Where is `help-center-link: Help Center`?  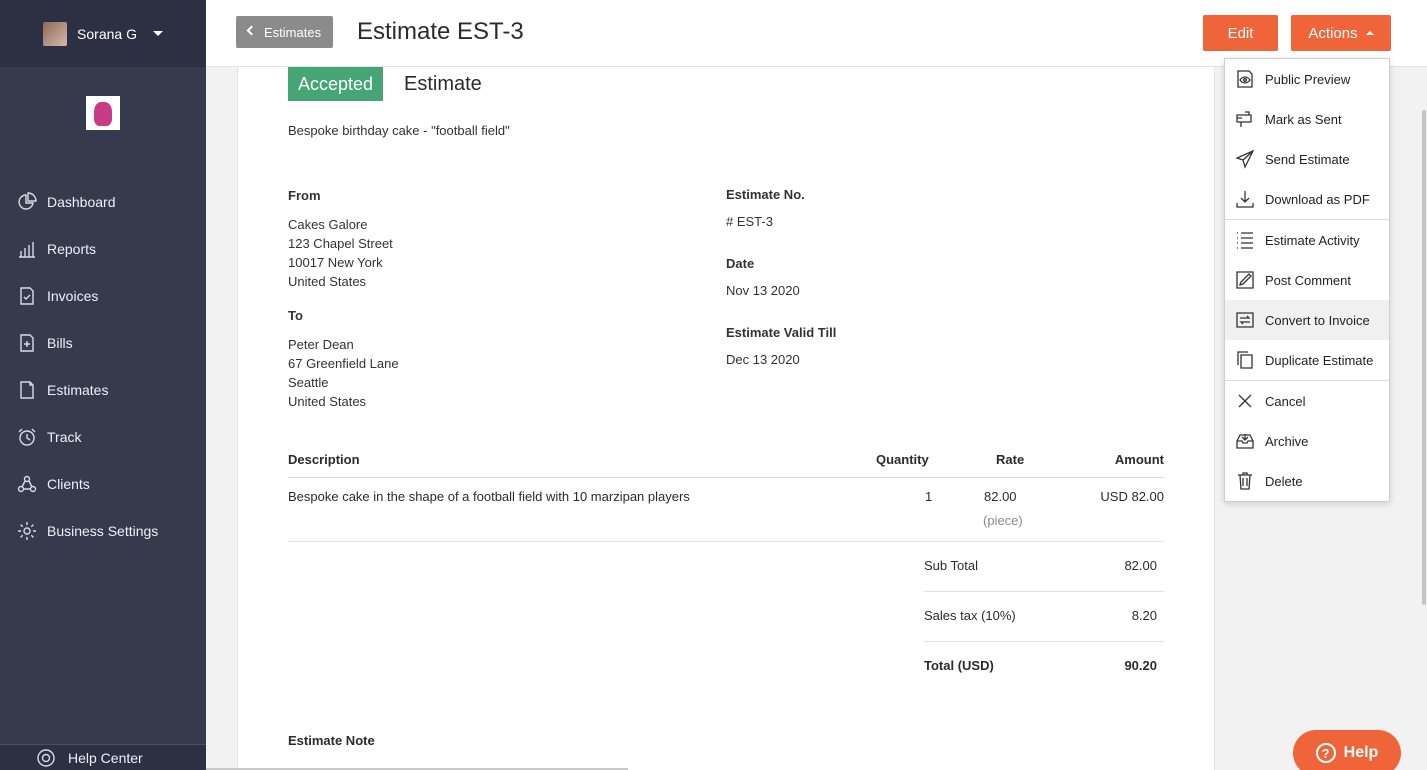 help-center-link: Help Center is located at coordinates (103, 757).